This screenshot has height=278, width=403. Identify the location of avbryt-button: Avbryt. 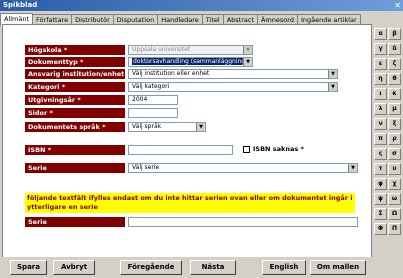
(74, 267).